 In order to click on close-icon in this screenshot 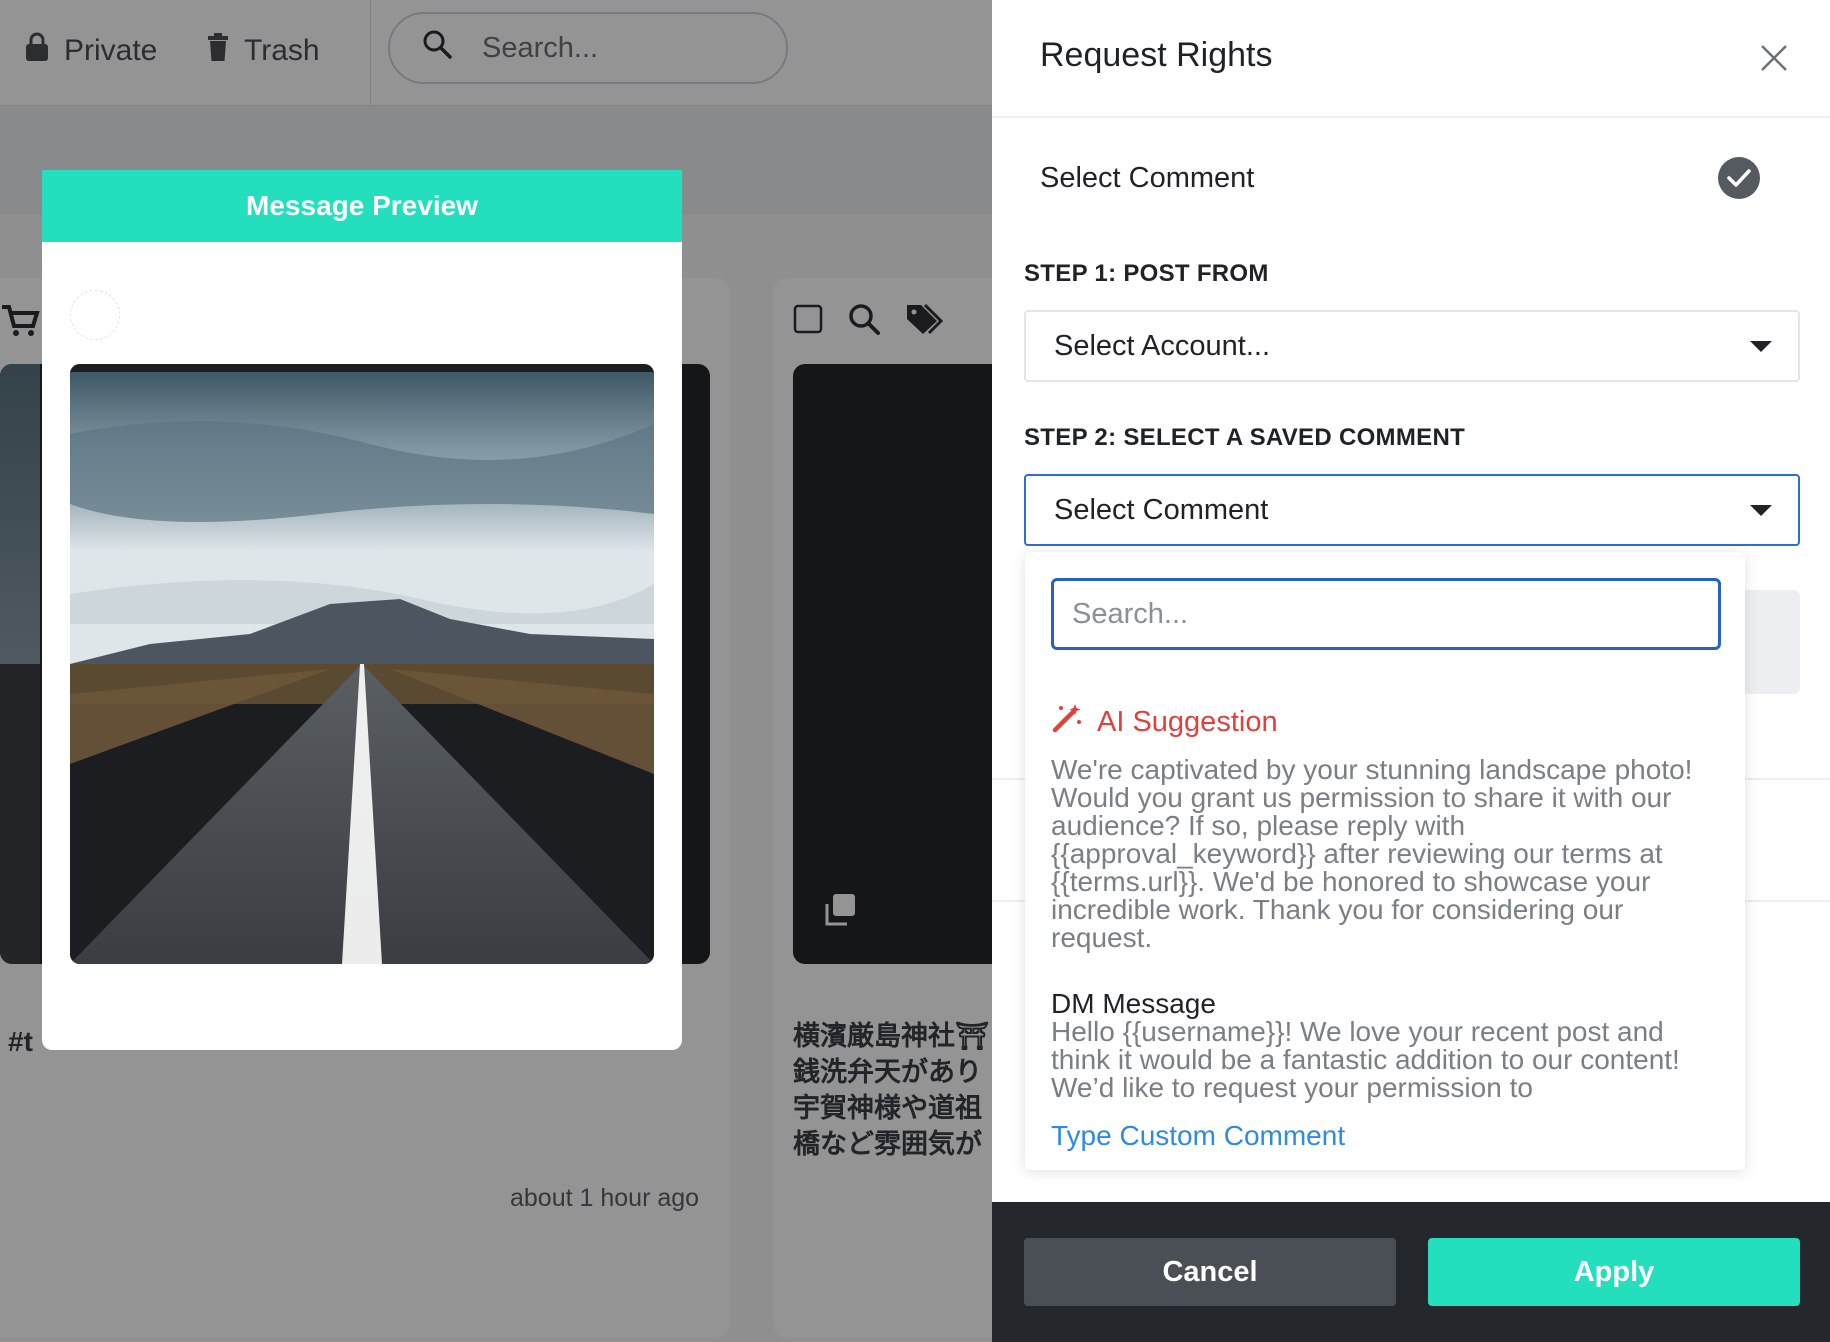, I will do `click(1774, 60)`.